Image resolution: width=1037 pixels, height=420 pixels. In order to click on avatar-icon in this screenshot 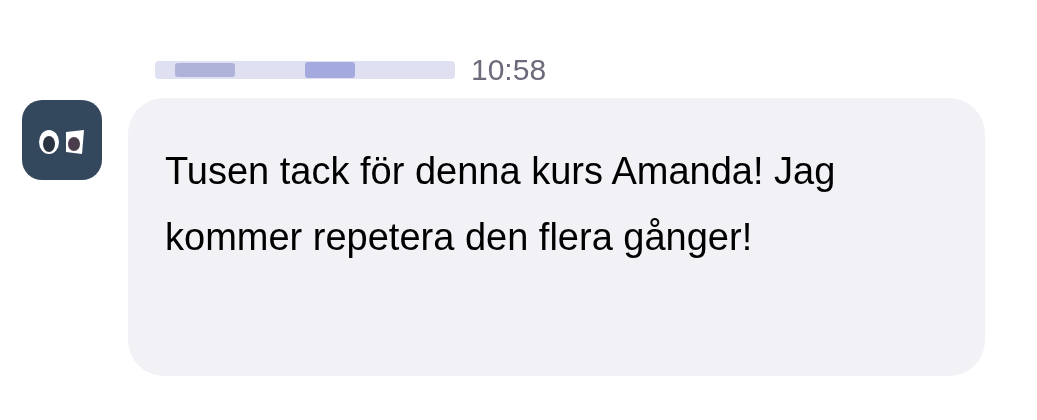, I will do `click(62, 140)`.